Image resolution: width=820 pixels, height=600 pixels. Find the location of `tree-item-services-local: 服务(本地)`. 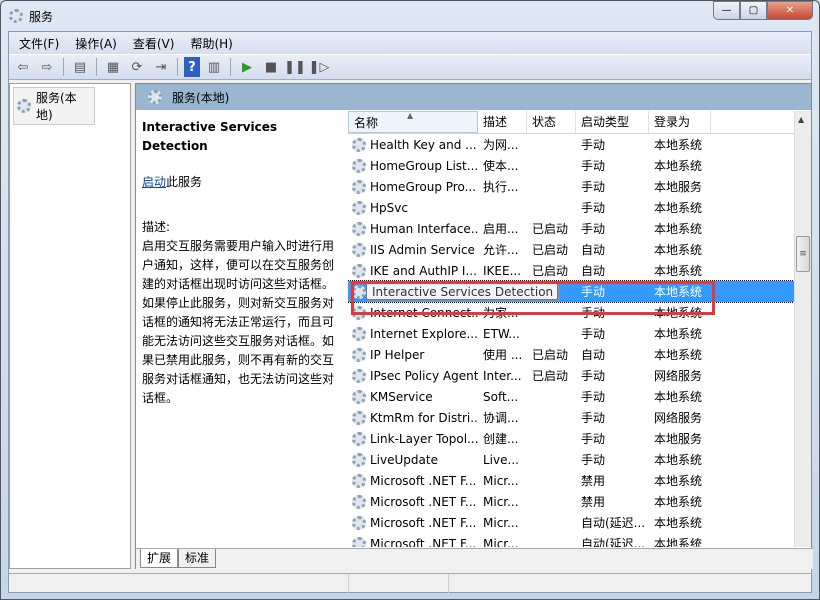

tree-item-services-local: 服务(本地) is located at coordinates (54, 106).